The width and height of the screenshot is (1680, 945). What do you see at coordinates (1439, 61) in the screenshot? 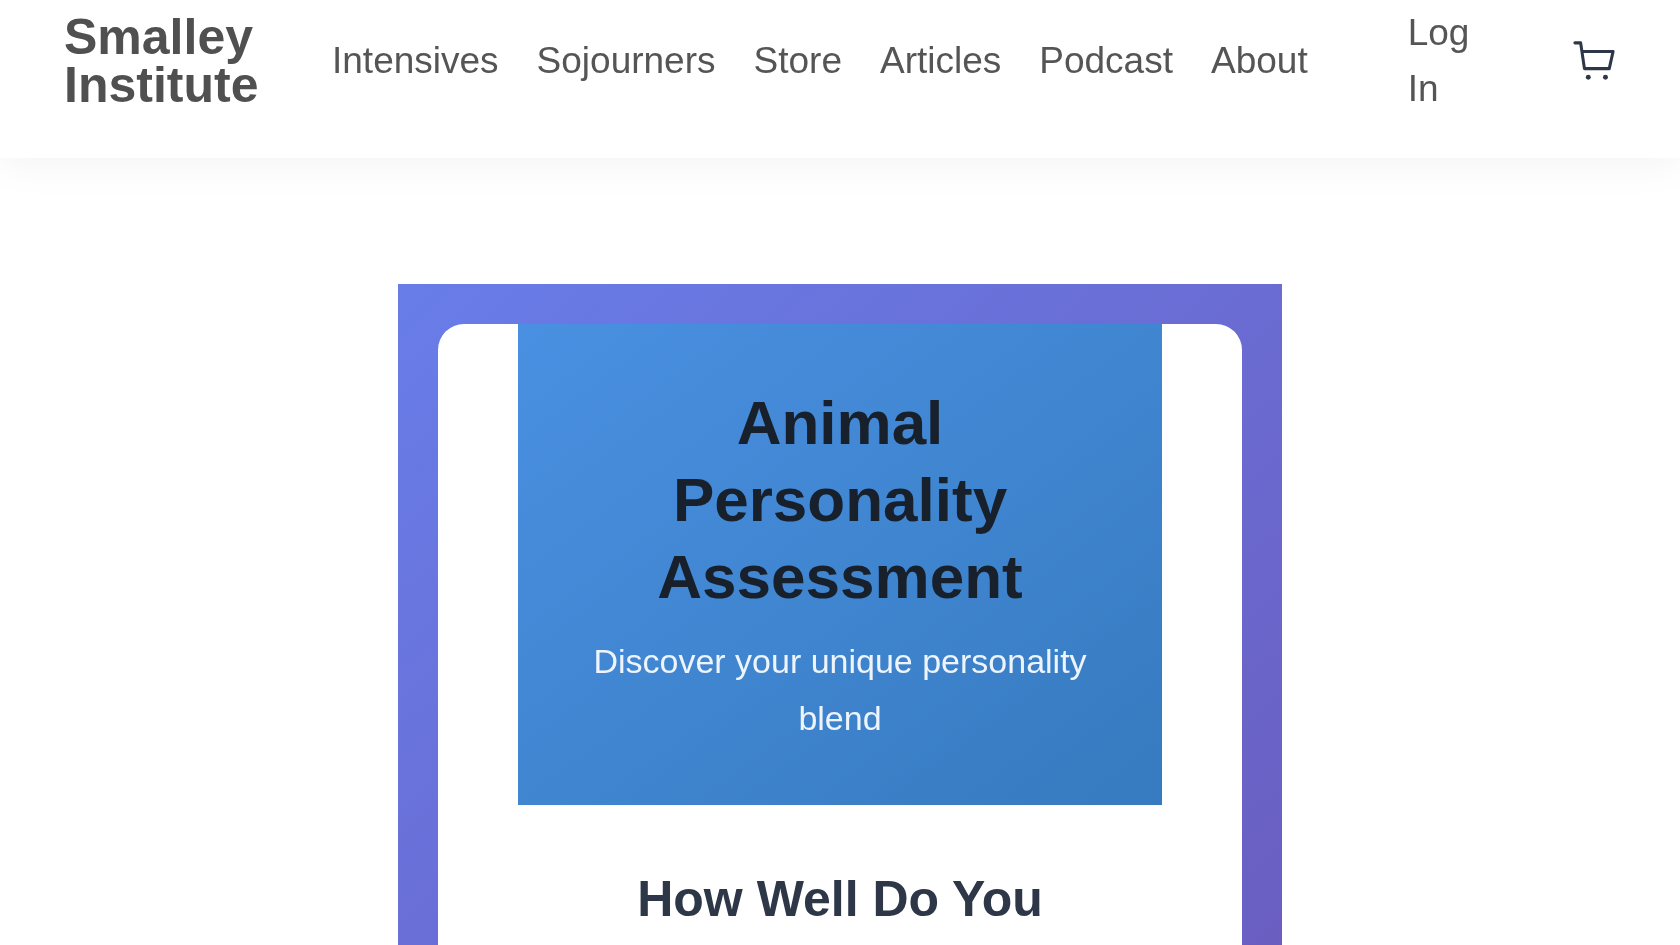
I see `login-link: Log In` at bounding box center [1439, 61].